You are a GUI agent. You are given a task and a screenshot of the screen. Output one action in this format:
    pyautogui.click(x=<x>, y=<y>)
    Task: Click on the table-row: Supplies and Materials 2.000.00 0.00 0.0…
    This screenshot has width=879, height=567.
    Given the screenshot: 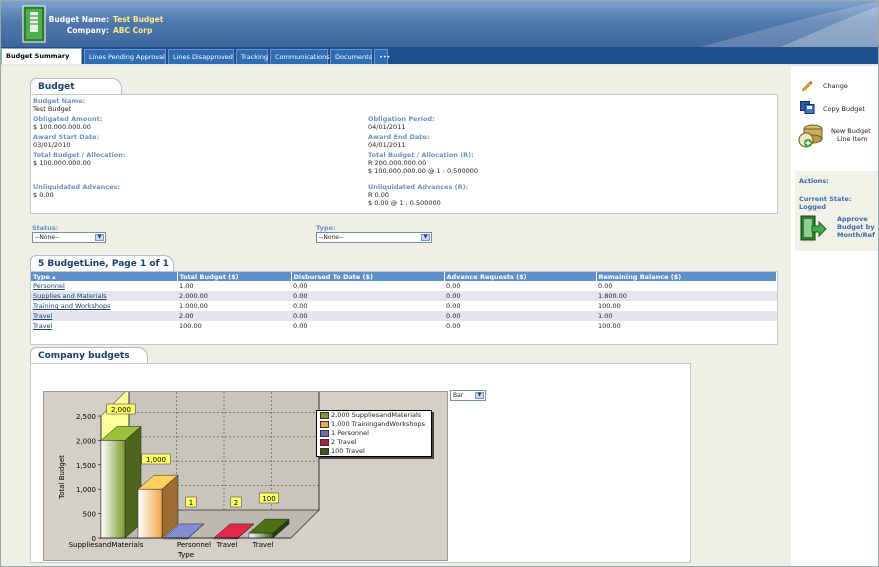 What is the action you would take?
    pyautogui.click(x=404, y=296)
    